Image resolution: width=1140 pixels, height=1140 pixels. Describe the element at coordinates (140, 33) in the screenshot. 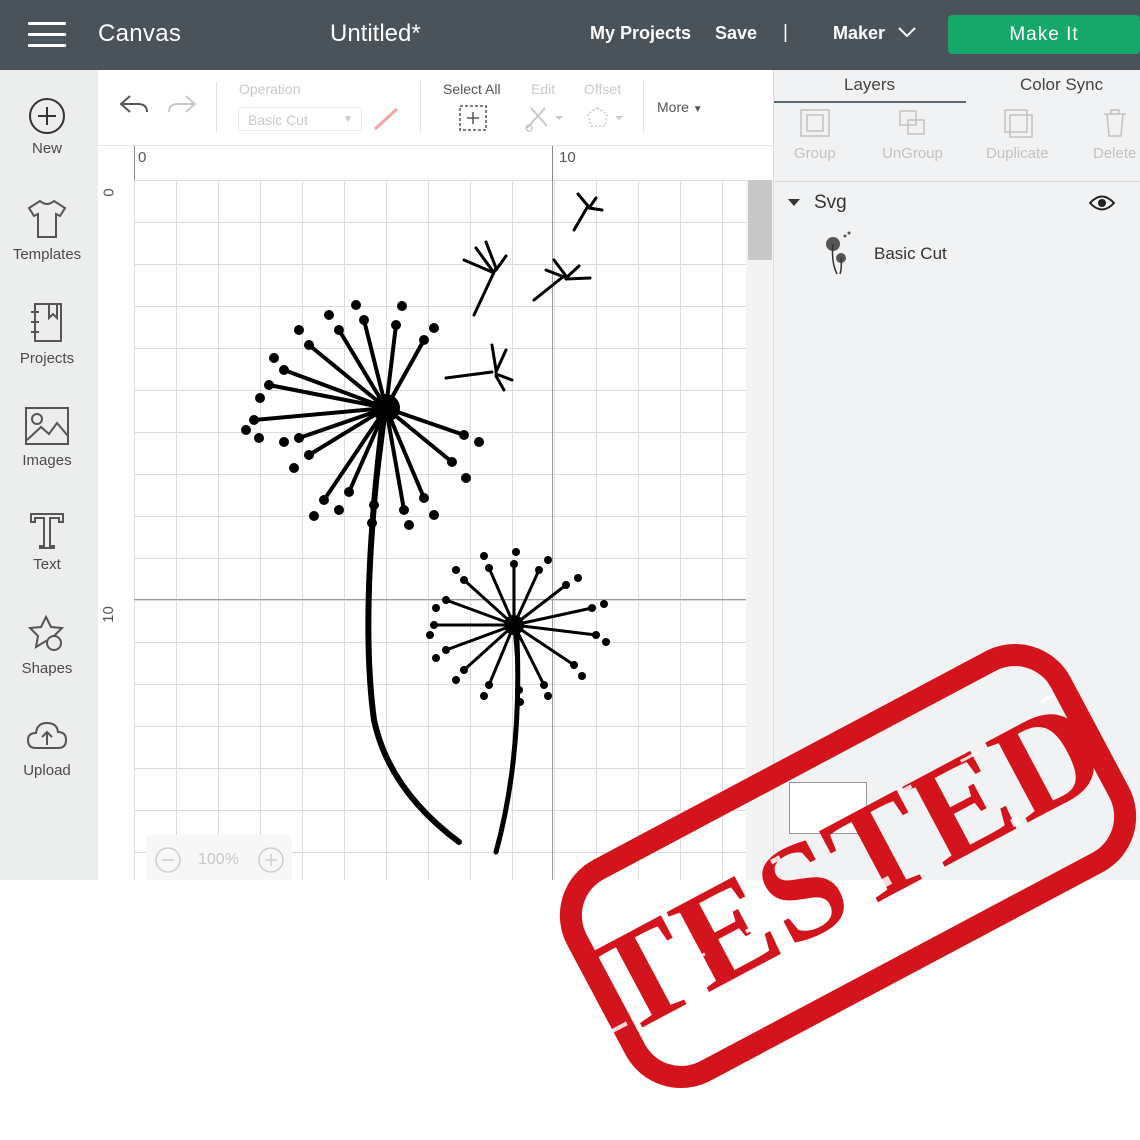

I see `app-title: Canvas` at that location.